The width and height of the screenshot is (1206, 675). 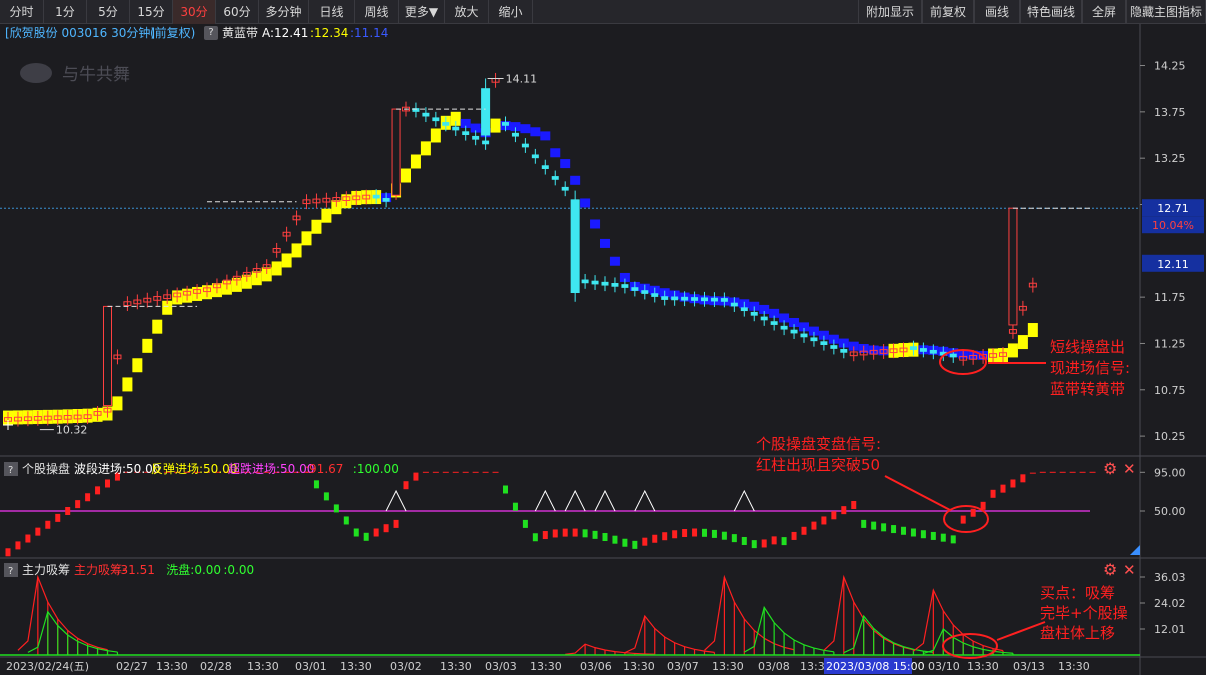 What do you see at coordinates (194, 469) in the screenshot?
I see `p2-value-1: 反弹进场:50.00` at bounding box center [194, 469].